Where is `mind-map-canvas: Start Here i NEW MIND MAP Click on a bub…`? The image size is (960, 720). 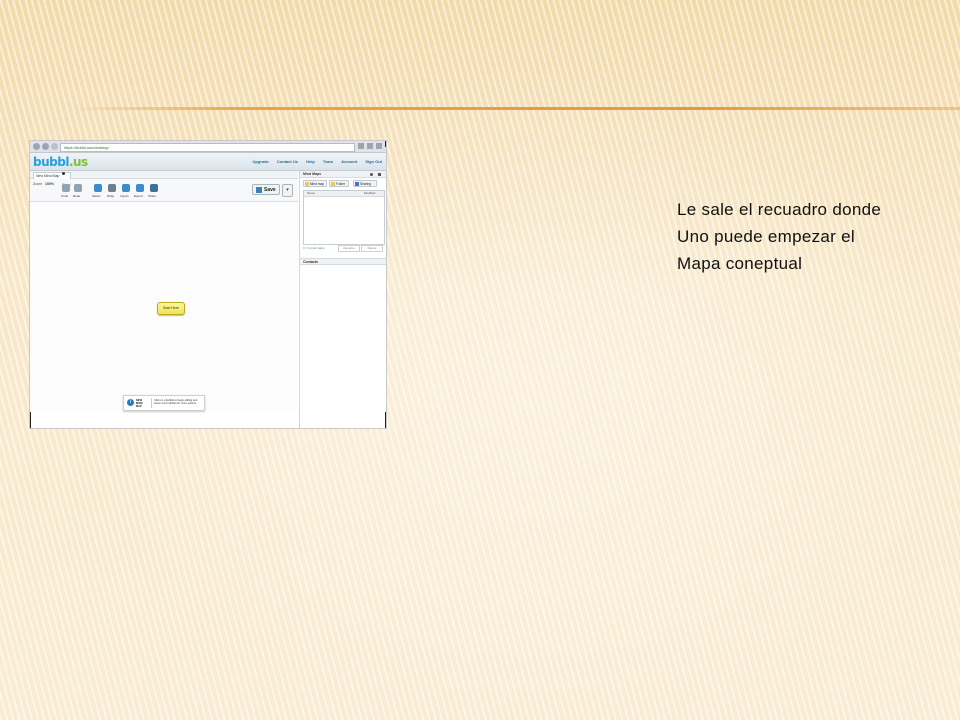
mind-map-canvas: Start Here i NEW MIND MAP Click on a bub… is located at coordinates (164, 307).